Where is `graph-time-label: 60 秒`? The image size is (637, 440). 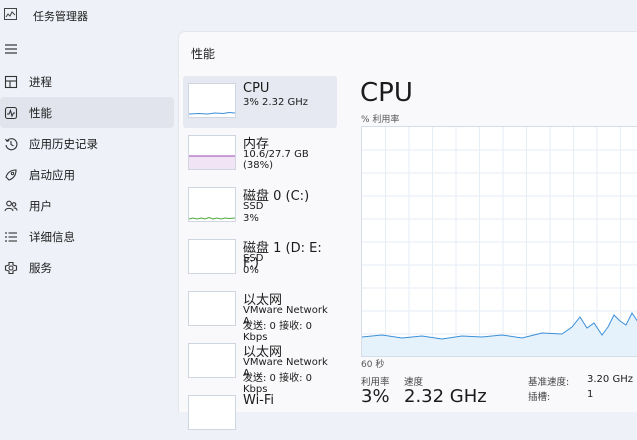 graph-time-label: 60 秒 is located at coordinates (373, 365).